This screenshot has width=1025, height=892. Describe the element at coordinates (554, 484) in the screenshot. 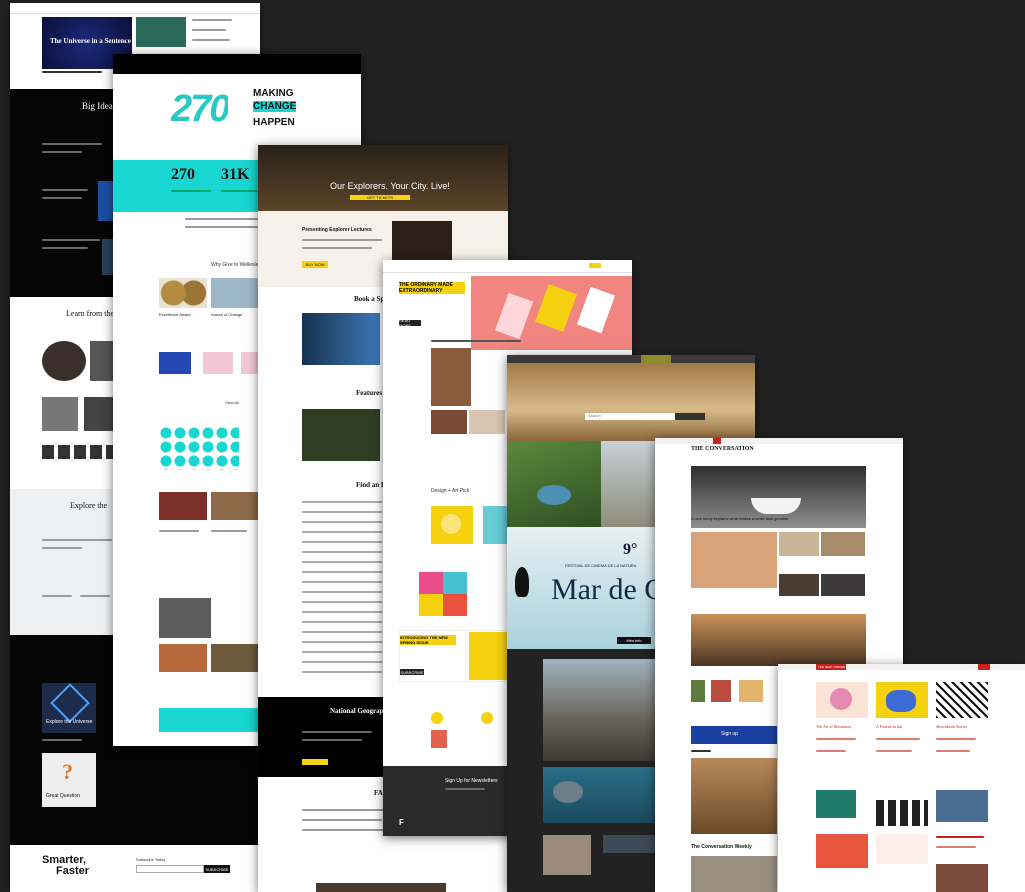

I see `bird-photo` at that location.